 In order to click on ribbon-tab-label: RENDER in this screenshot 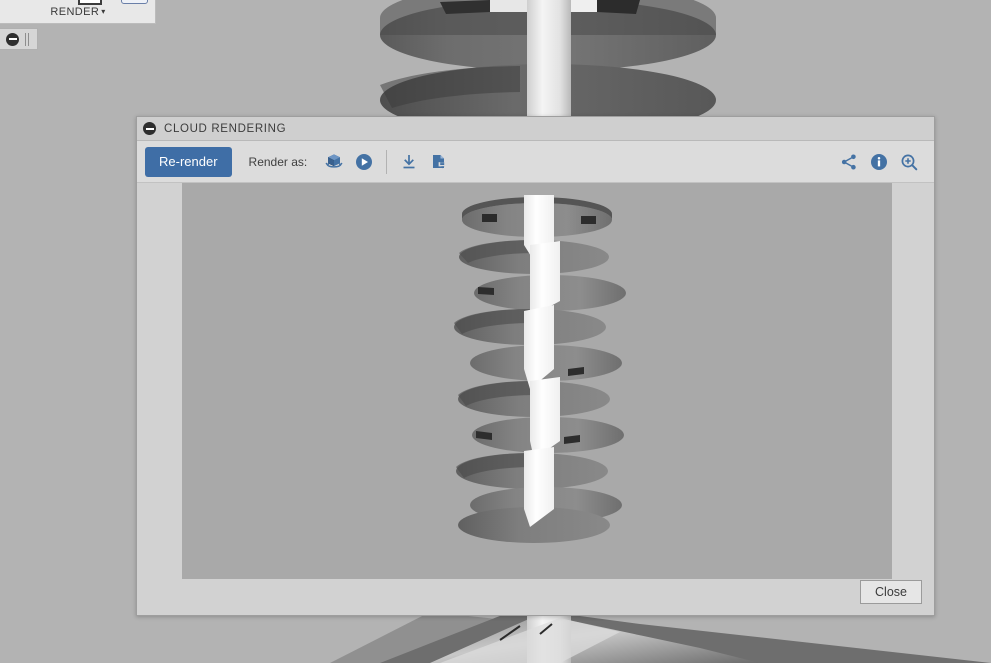, I will do `click(75, 12)`.